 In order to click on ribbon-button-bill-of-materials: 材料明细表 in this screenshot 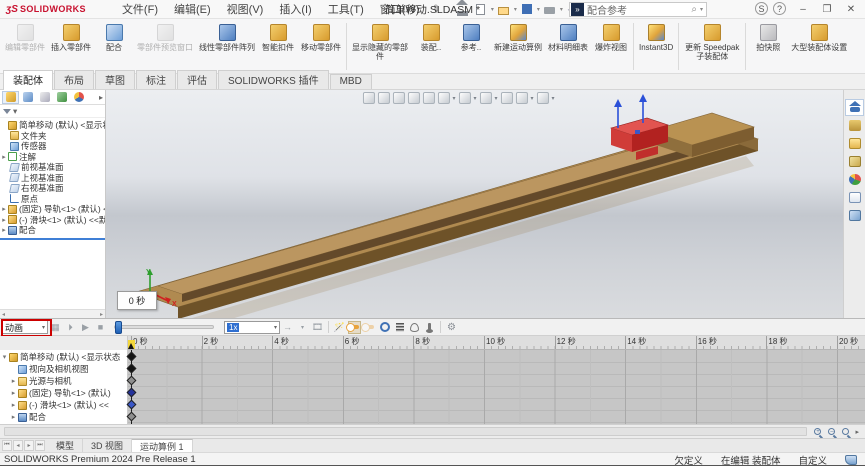, I will do `click(568, 46)`.